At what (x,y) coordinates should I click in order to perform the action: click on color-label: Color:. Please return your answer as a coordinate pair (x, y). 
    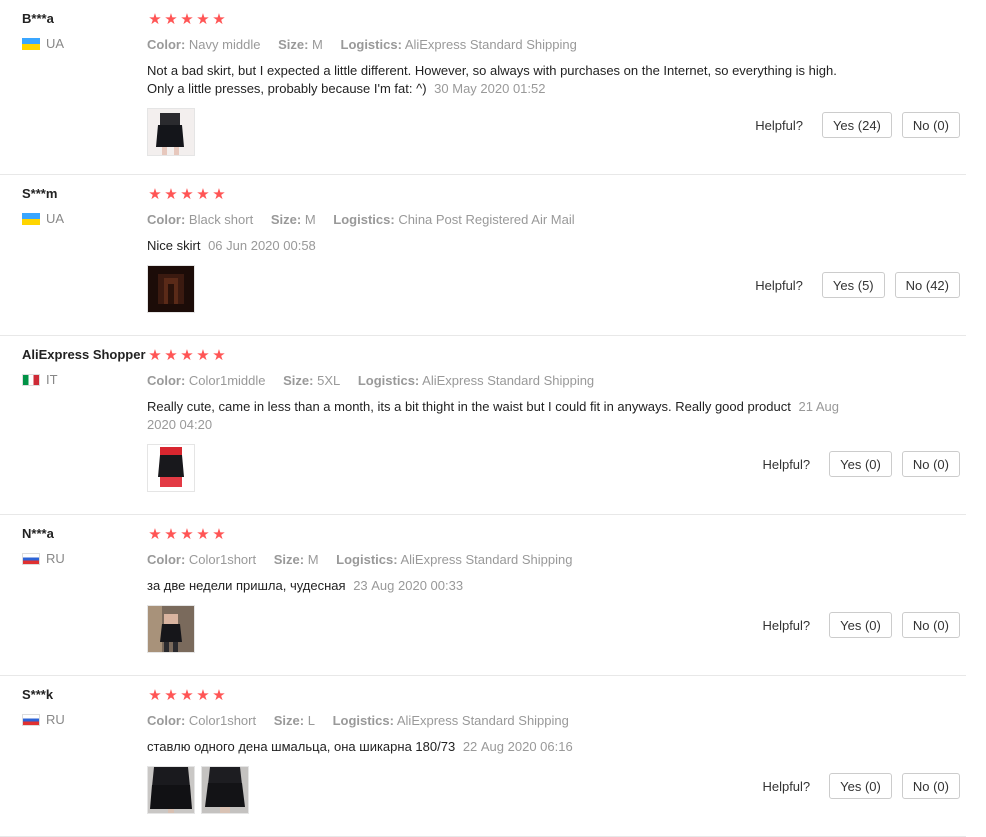
    Looking at the image, I should click on (166, 380).